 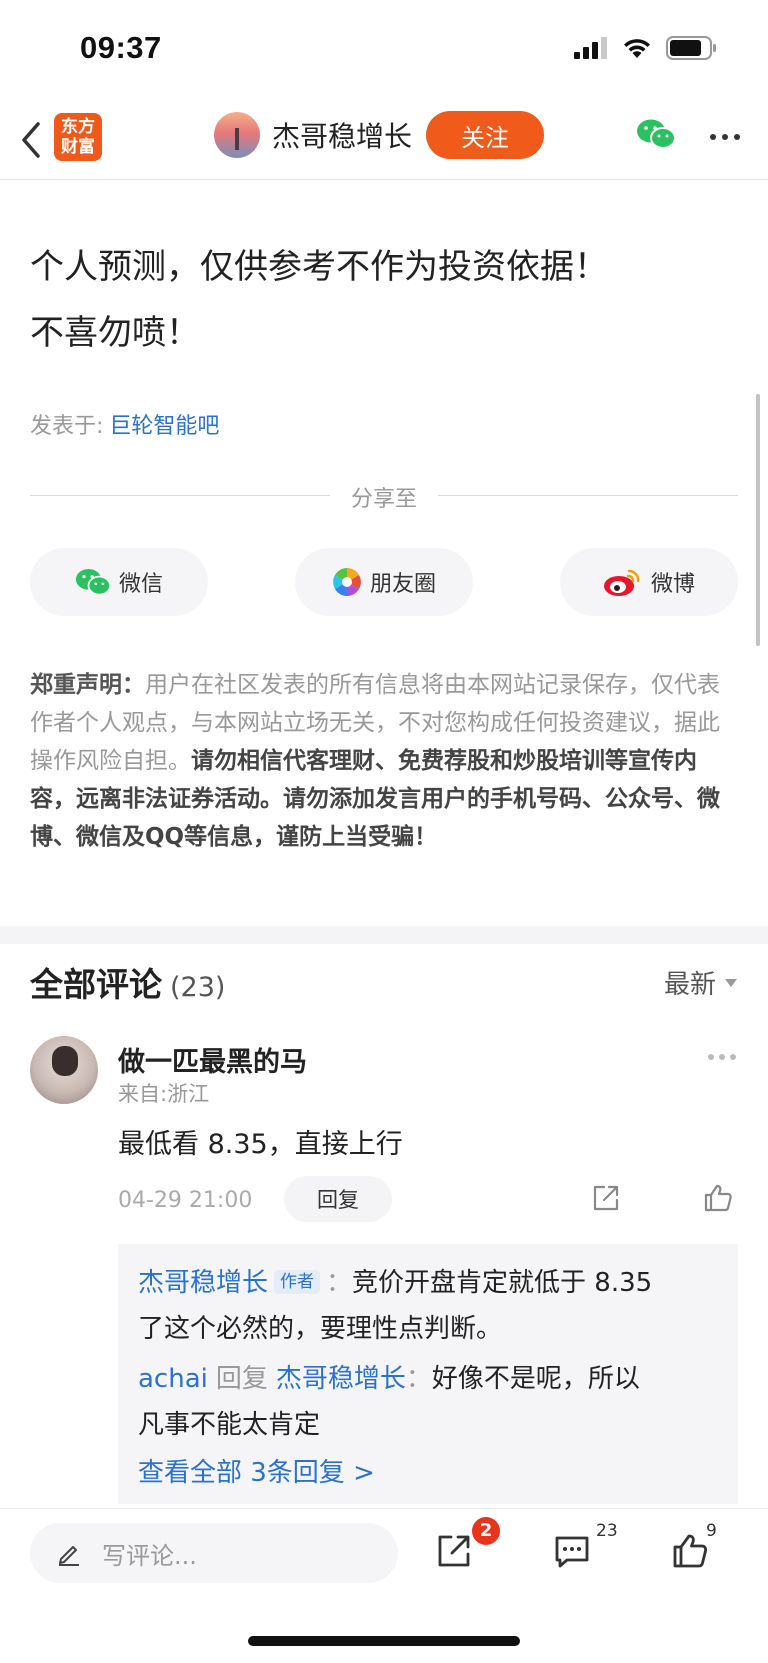 I want to click on truncated-text-line, so click(x=340, y=177).